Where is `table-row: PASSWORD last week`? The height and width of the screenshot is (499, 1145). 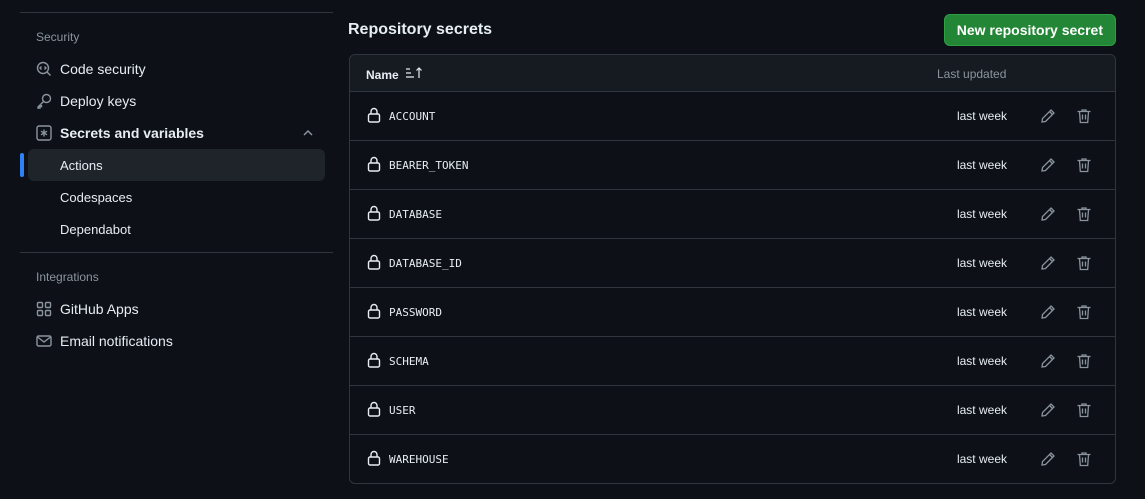 table-row: PASSWORD last week is located at coordinates (732, 312).